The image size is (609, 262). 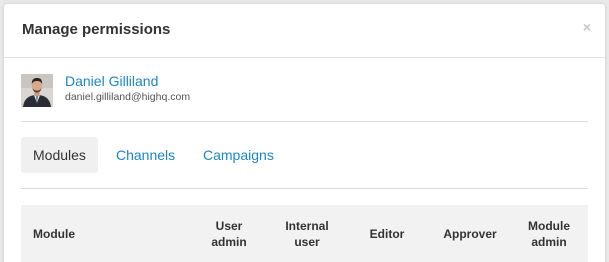 I want to click on avatar, so click(x=37, y=90).